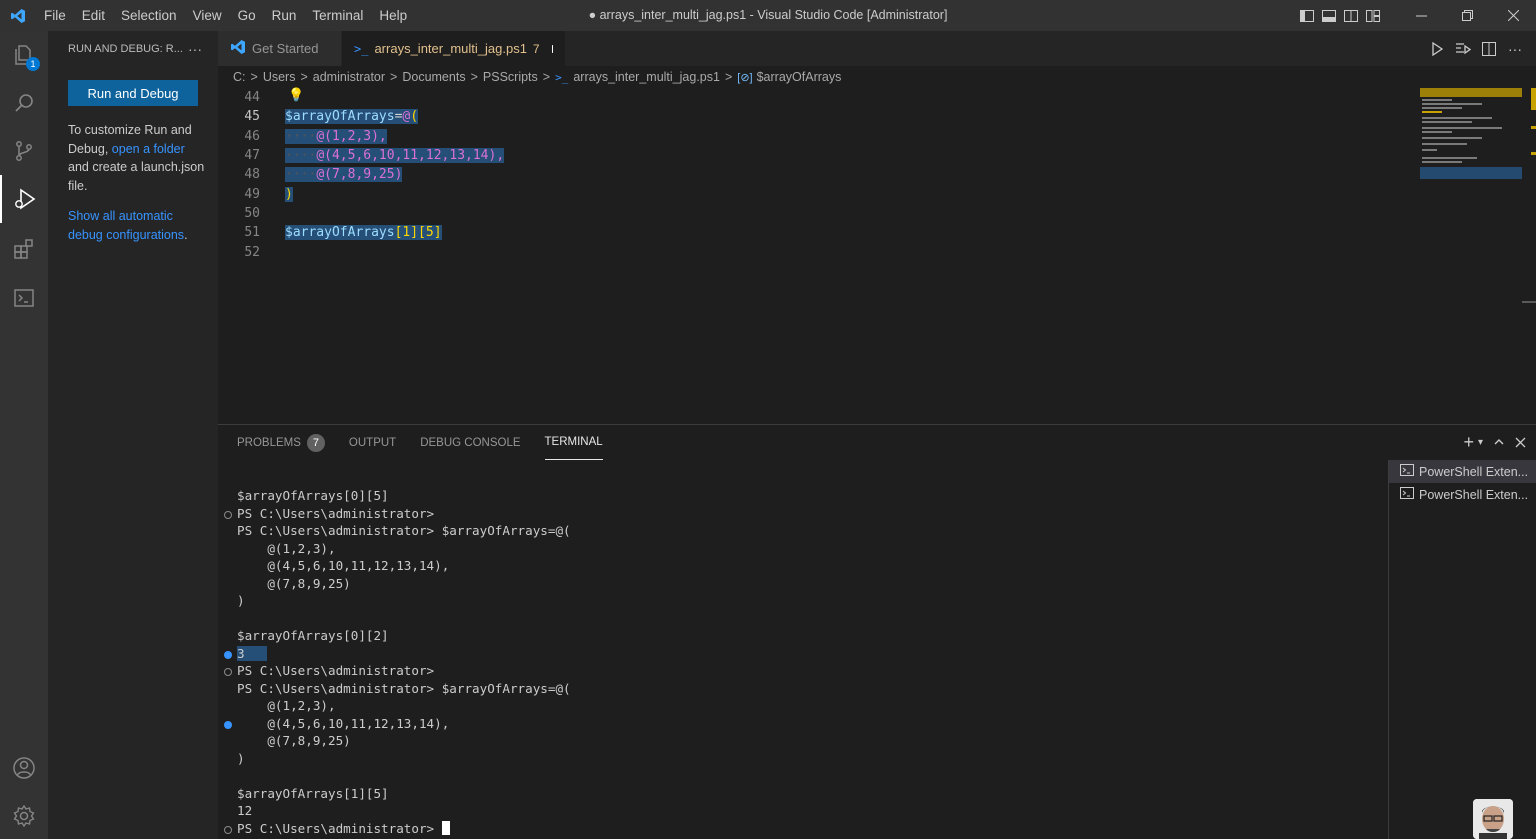 This screenshot has width=1536, height=839. What do you see at coordinates (1513, 15) in the screenshot?
I see `close-window-icon` at bounding box center [1513, 15].